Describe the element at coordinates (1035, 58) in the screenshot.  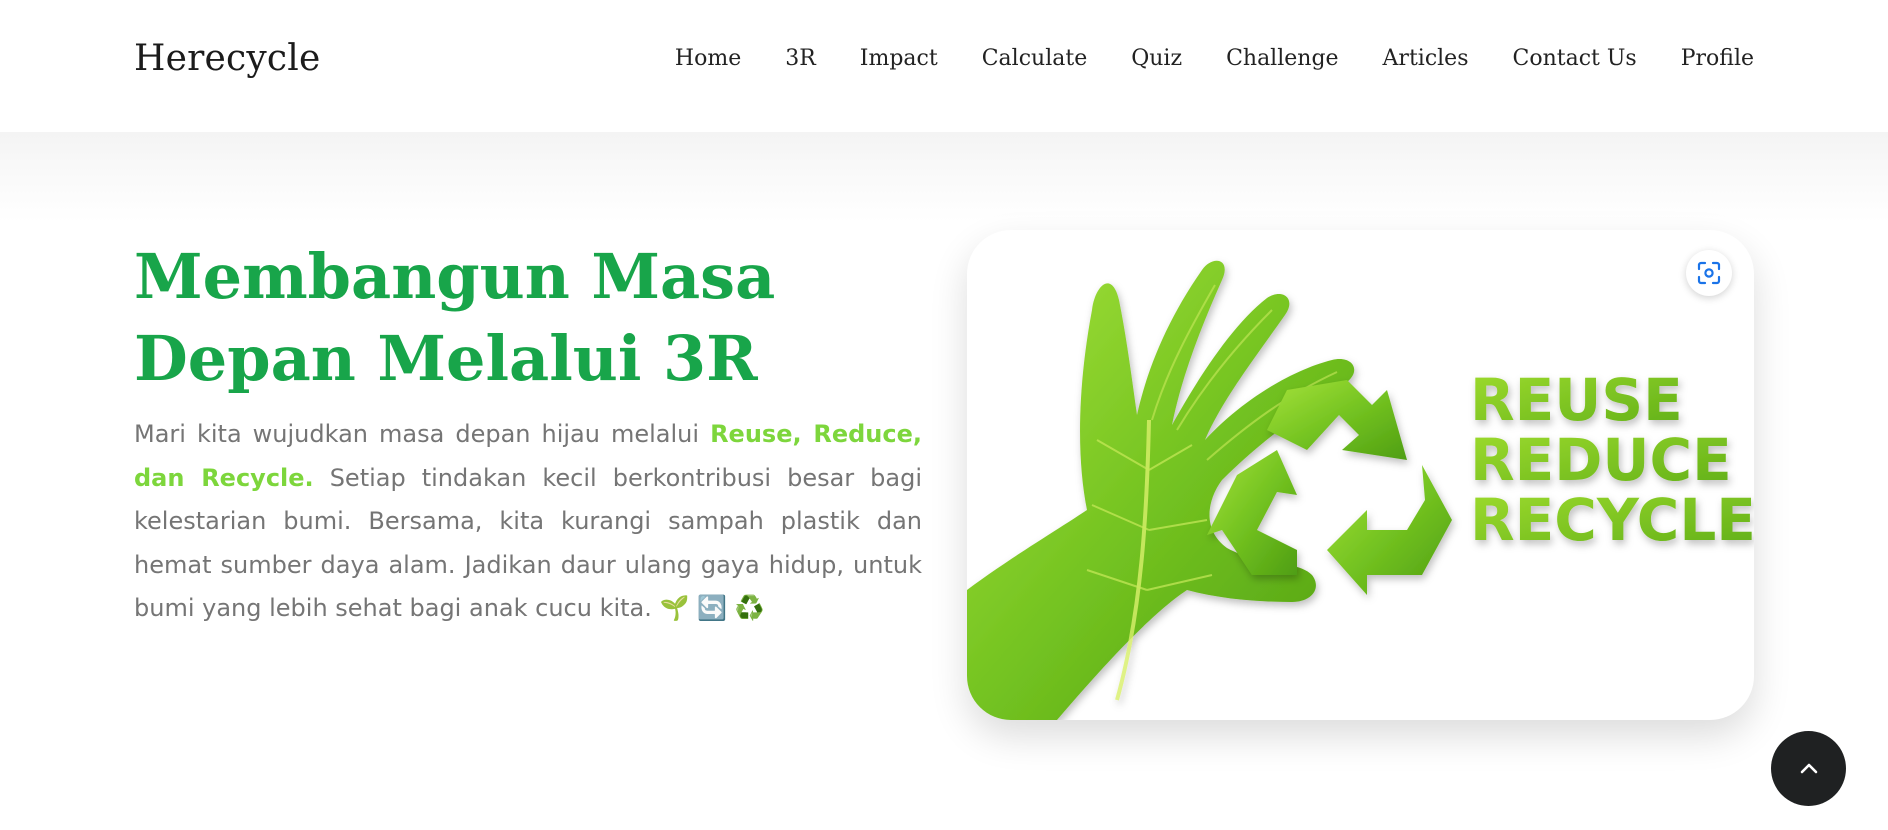
I see `nav-calculate: Calculate` at that location.